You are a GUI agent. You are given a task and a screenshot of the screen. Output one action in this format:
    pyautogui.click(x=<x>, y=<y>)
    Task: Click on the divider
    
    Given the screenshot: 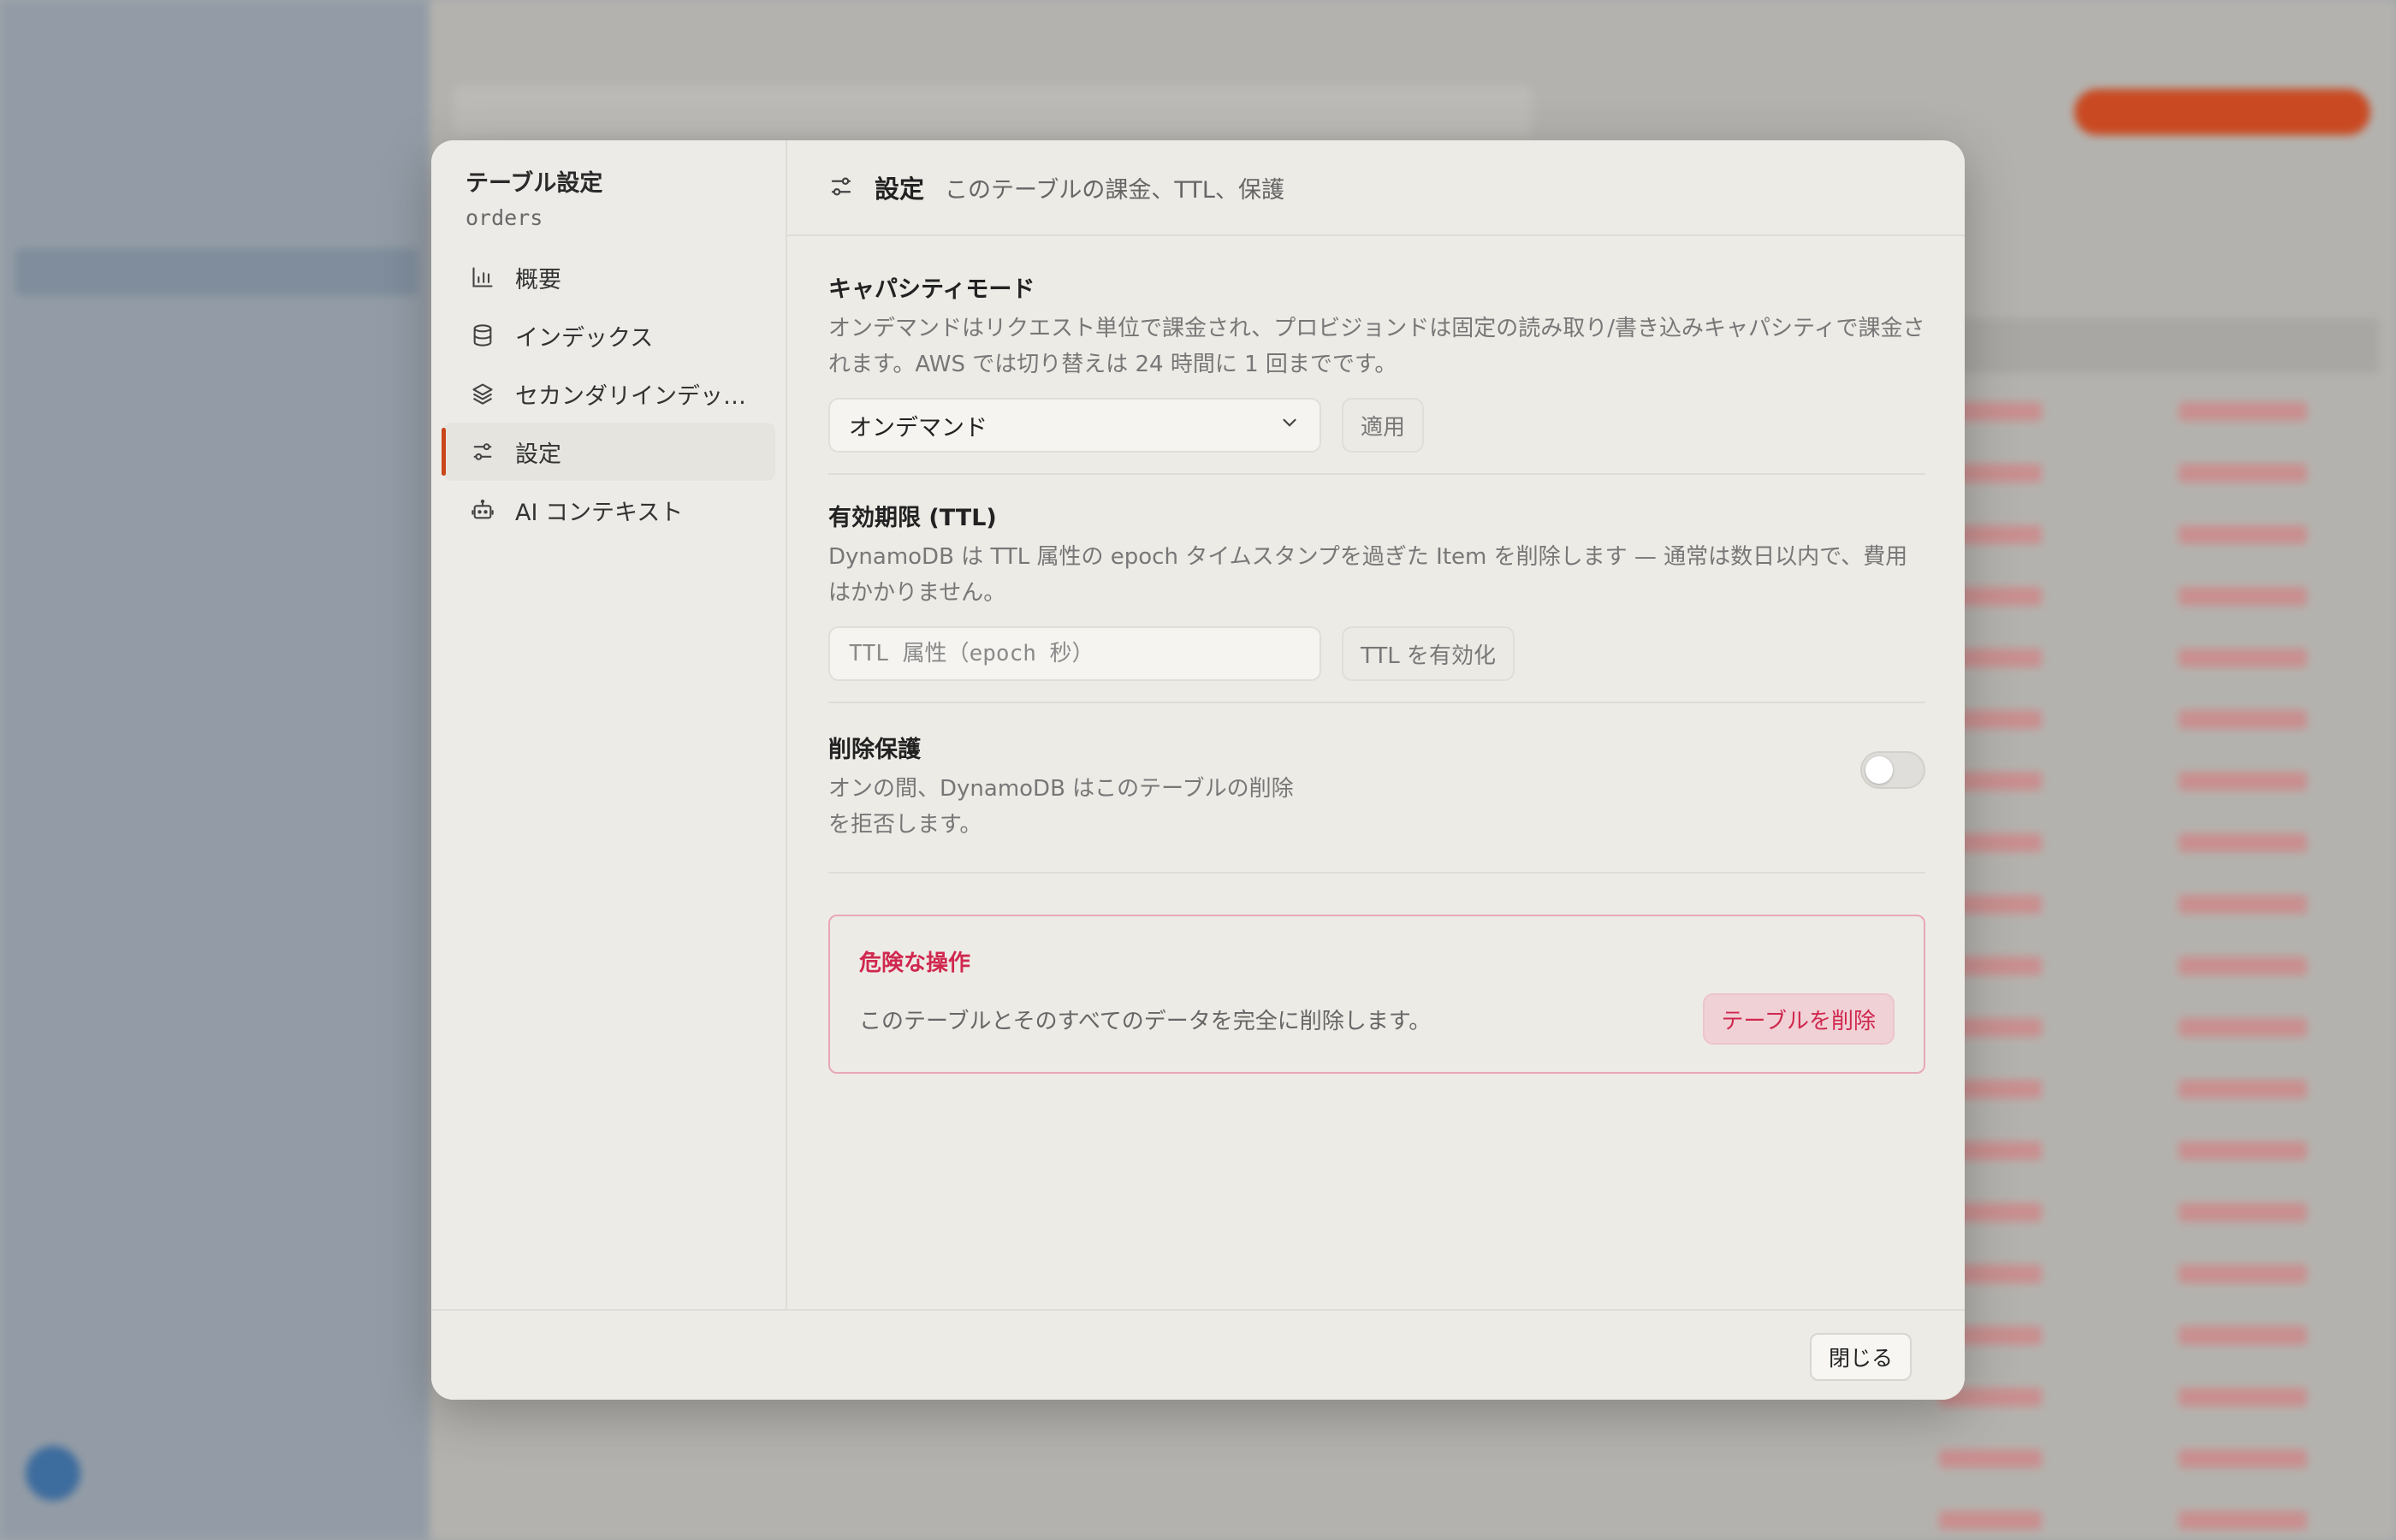 What is the action you would take?
    pyautogui.click(x=1376, y=873)
    